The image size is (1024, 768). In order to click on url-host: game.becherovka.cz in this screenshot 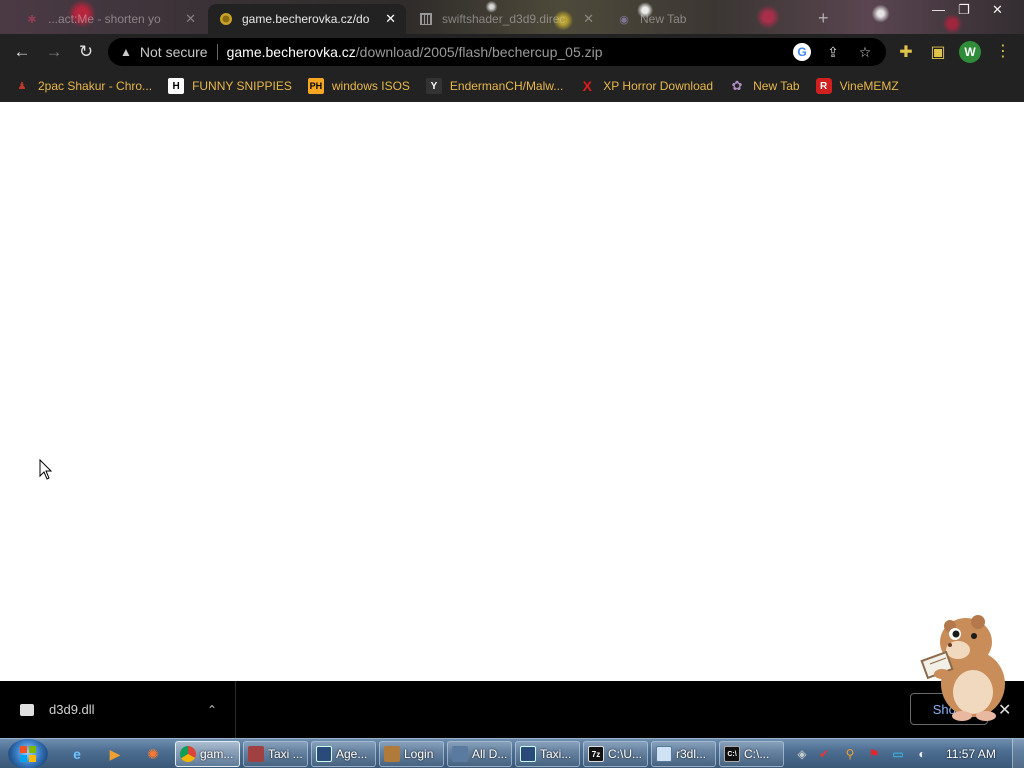, I will do `click(291, 52)`.